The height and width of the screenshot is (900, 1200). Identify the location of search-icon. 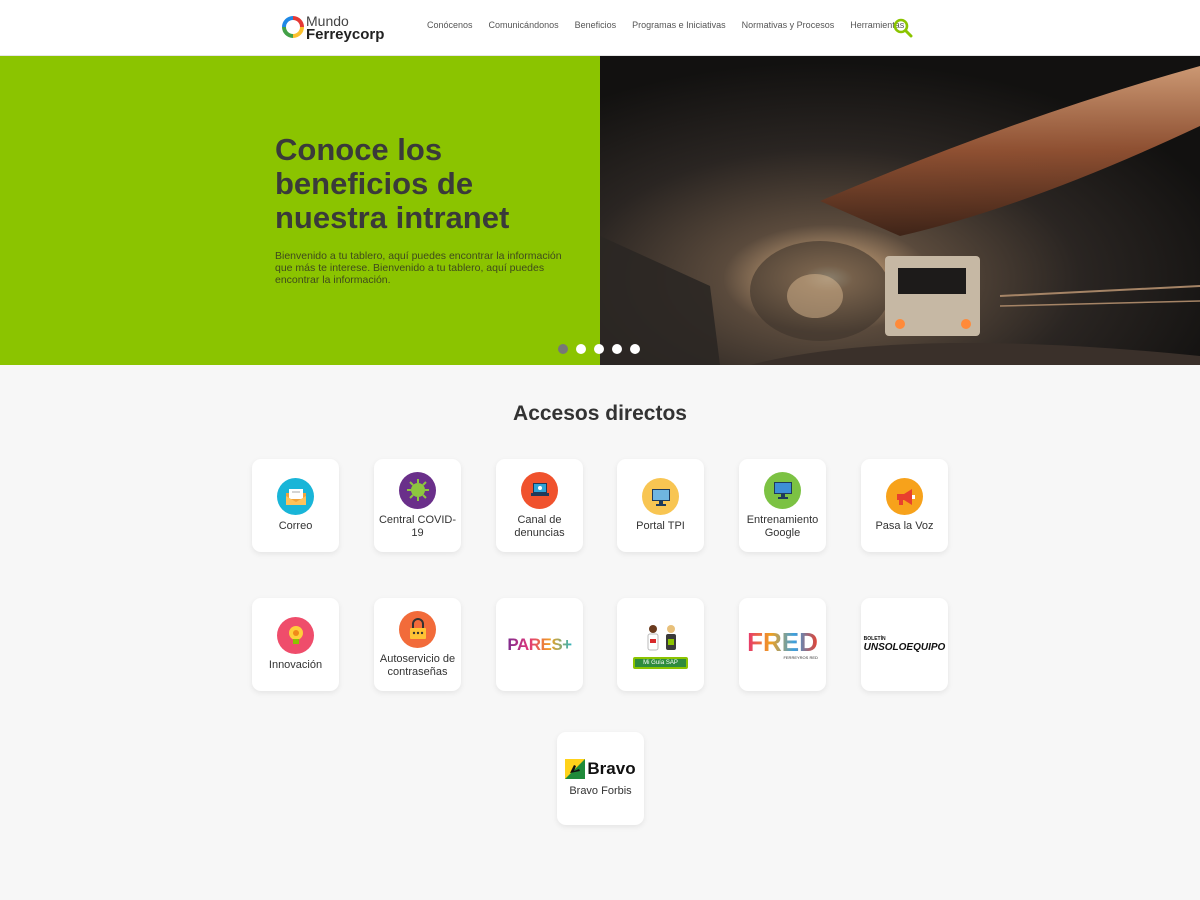
(903, 28).